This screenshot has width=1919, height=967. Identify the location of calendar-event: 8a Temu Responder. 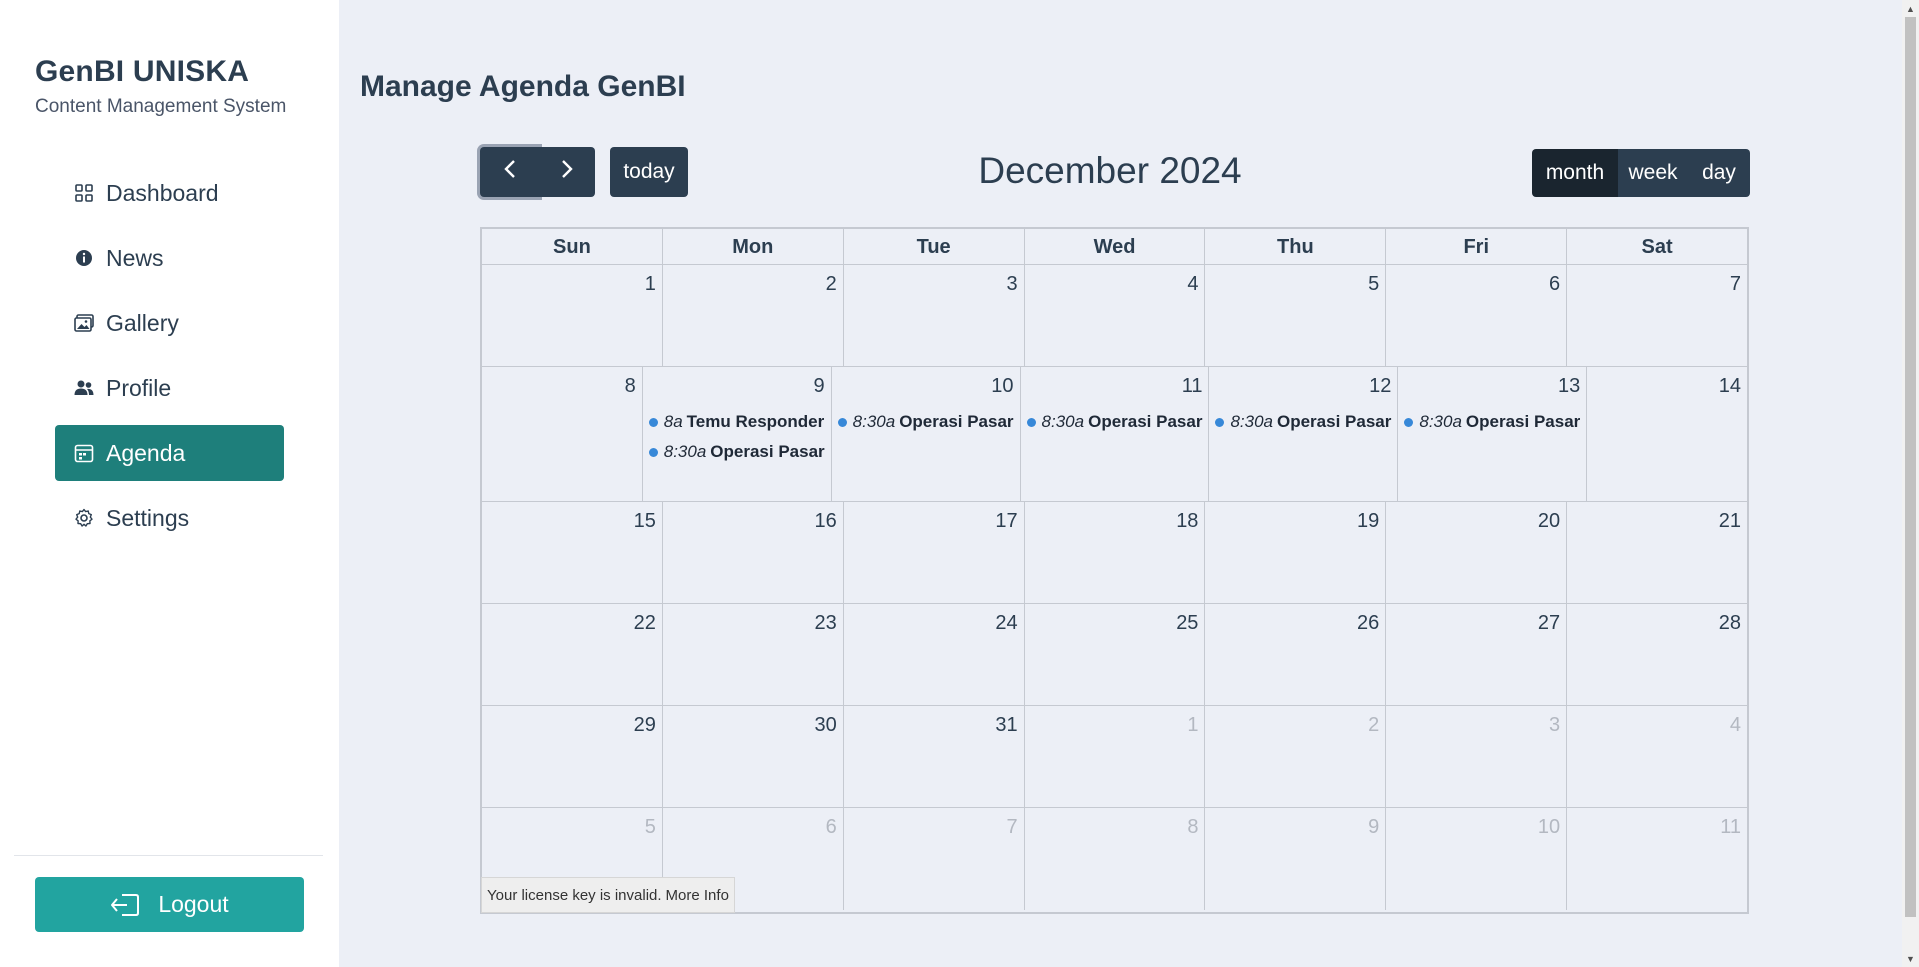
(736, 422).